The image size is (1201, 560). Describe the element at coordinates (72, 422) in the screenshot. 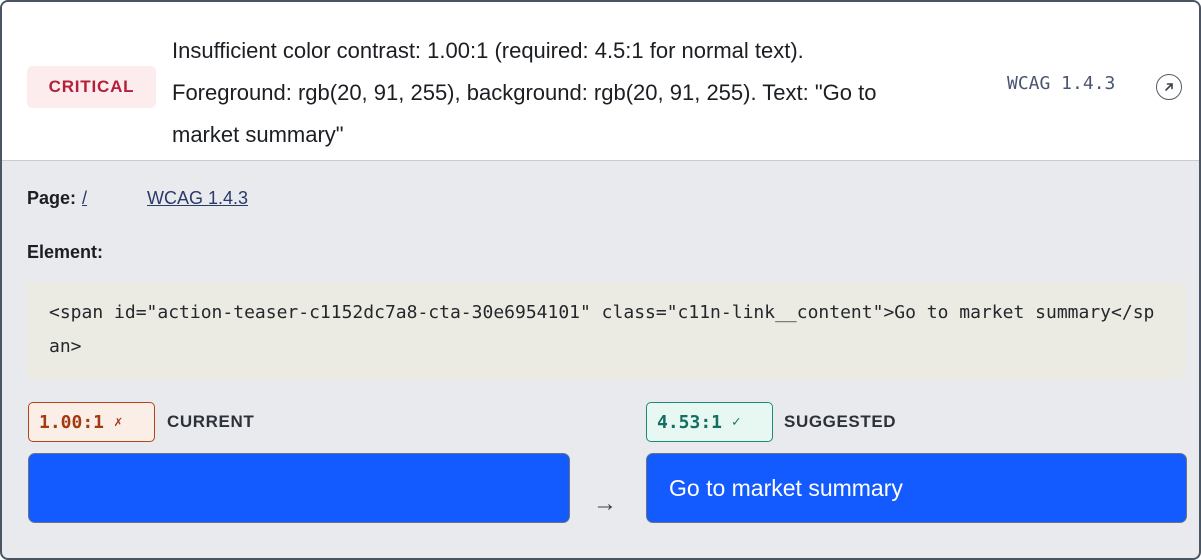

I see `current-ratio: 1.00:1` at that location.